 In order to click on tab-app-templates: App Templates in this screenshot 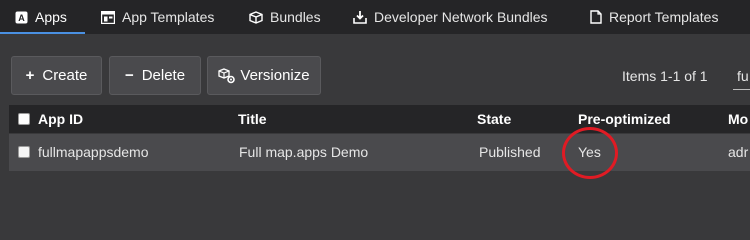, I will do `click(157, 17)`.